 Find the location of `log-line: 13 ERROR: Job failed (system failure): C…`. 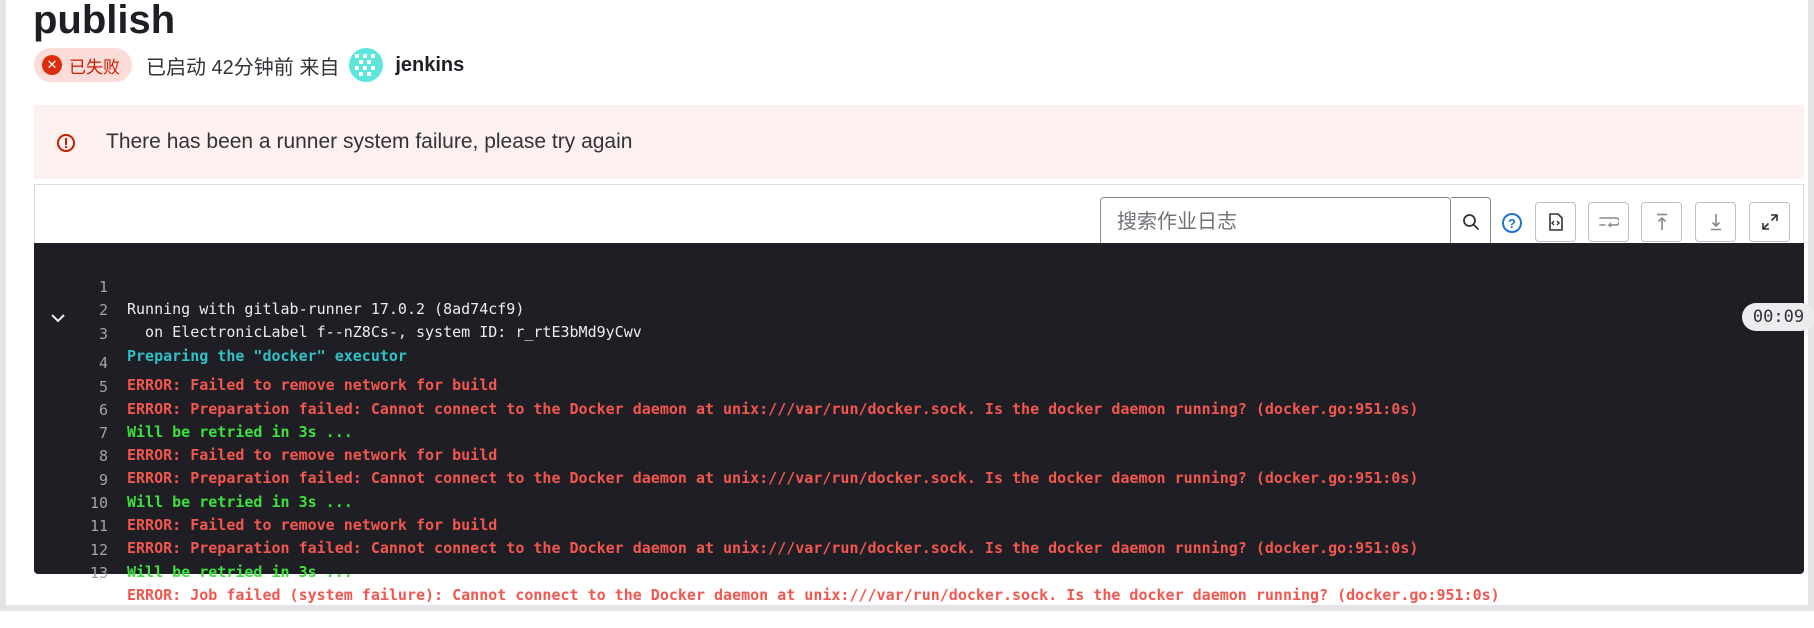

log-line: 13 ERROR: Job failed (system failure): C… is located at coordinates (767, 572).